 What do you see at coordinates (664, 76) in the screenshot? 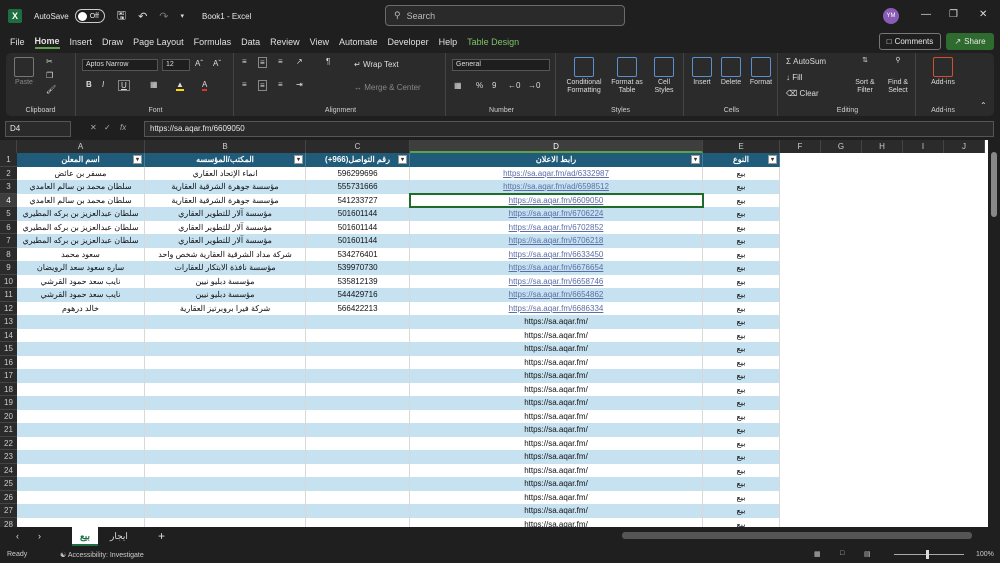
I see `cell-styles-button: Cell Styles` at bounding box center [664, 76].